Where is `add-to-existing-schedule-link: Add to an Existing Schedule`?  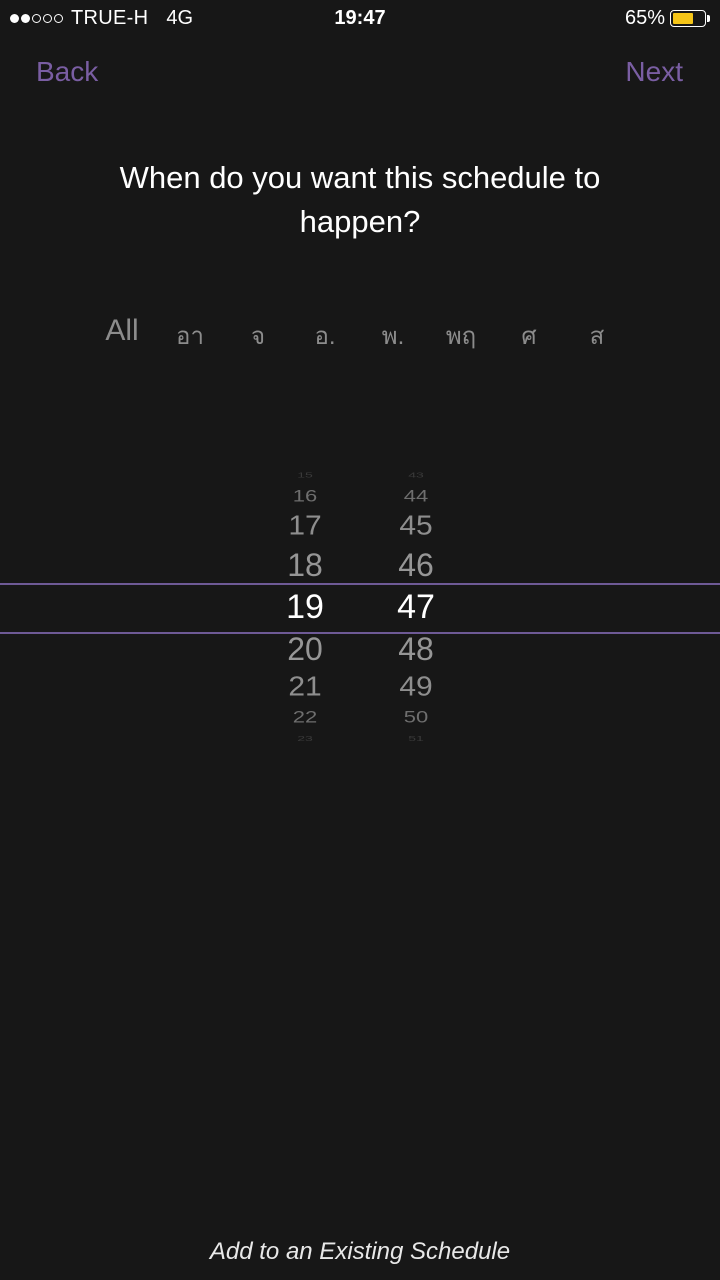 add-to-existing-schedule-link: Add to an Existing Schedule is located at coordinates (360, 1252).